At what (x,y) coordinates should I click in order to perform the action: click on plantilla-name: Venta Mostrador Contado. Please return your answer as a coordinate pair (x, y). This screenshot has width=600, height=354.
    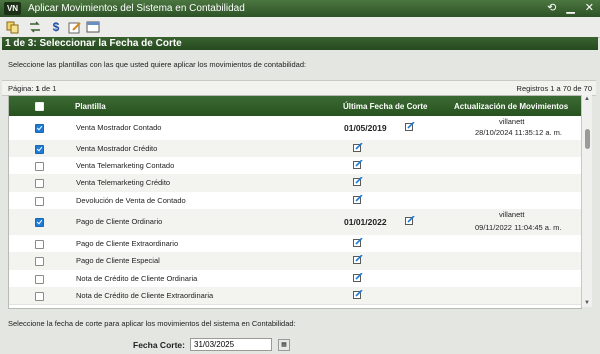
    Looking at the image, I should click on (119, 127).